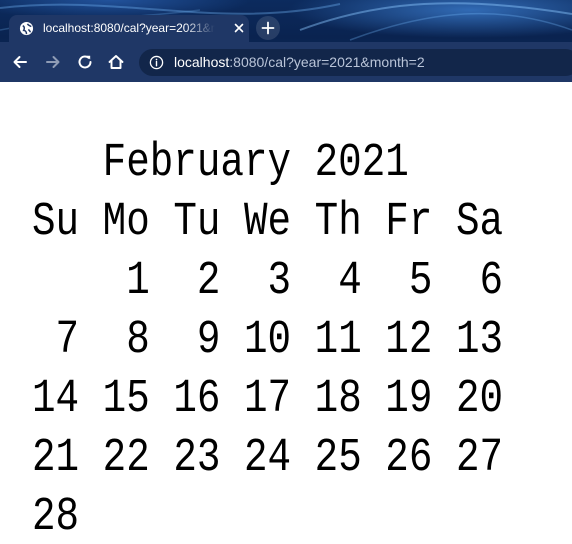 The width and height of the screenshot is (572, 544). I want to click on day-cell: 5, so click(420, 281).